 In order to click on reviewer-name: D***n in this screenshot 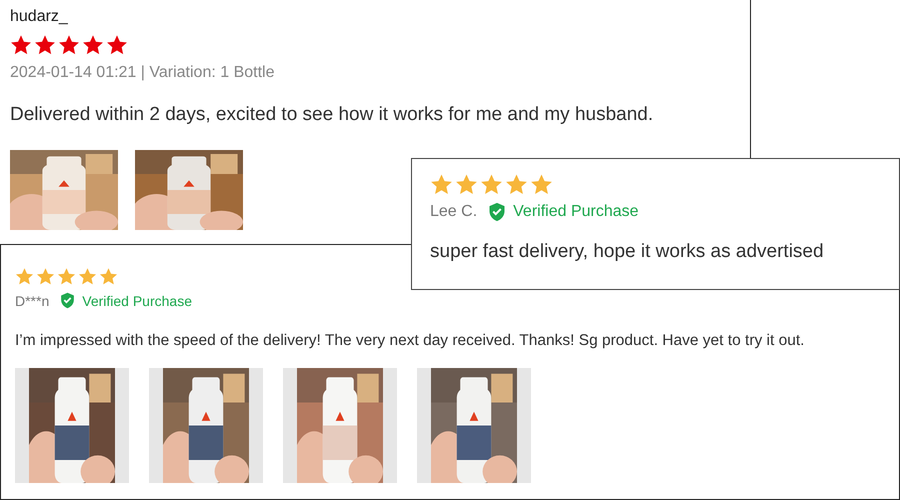, I will do `click(32, 300)`.